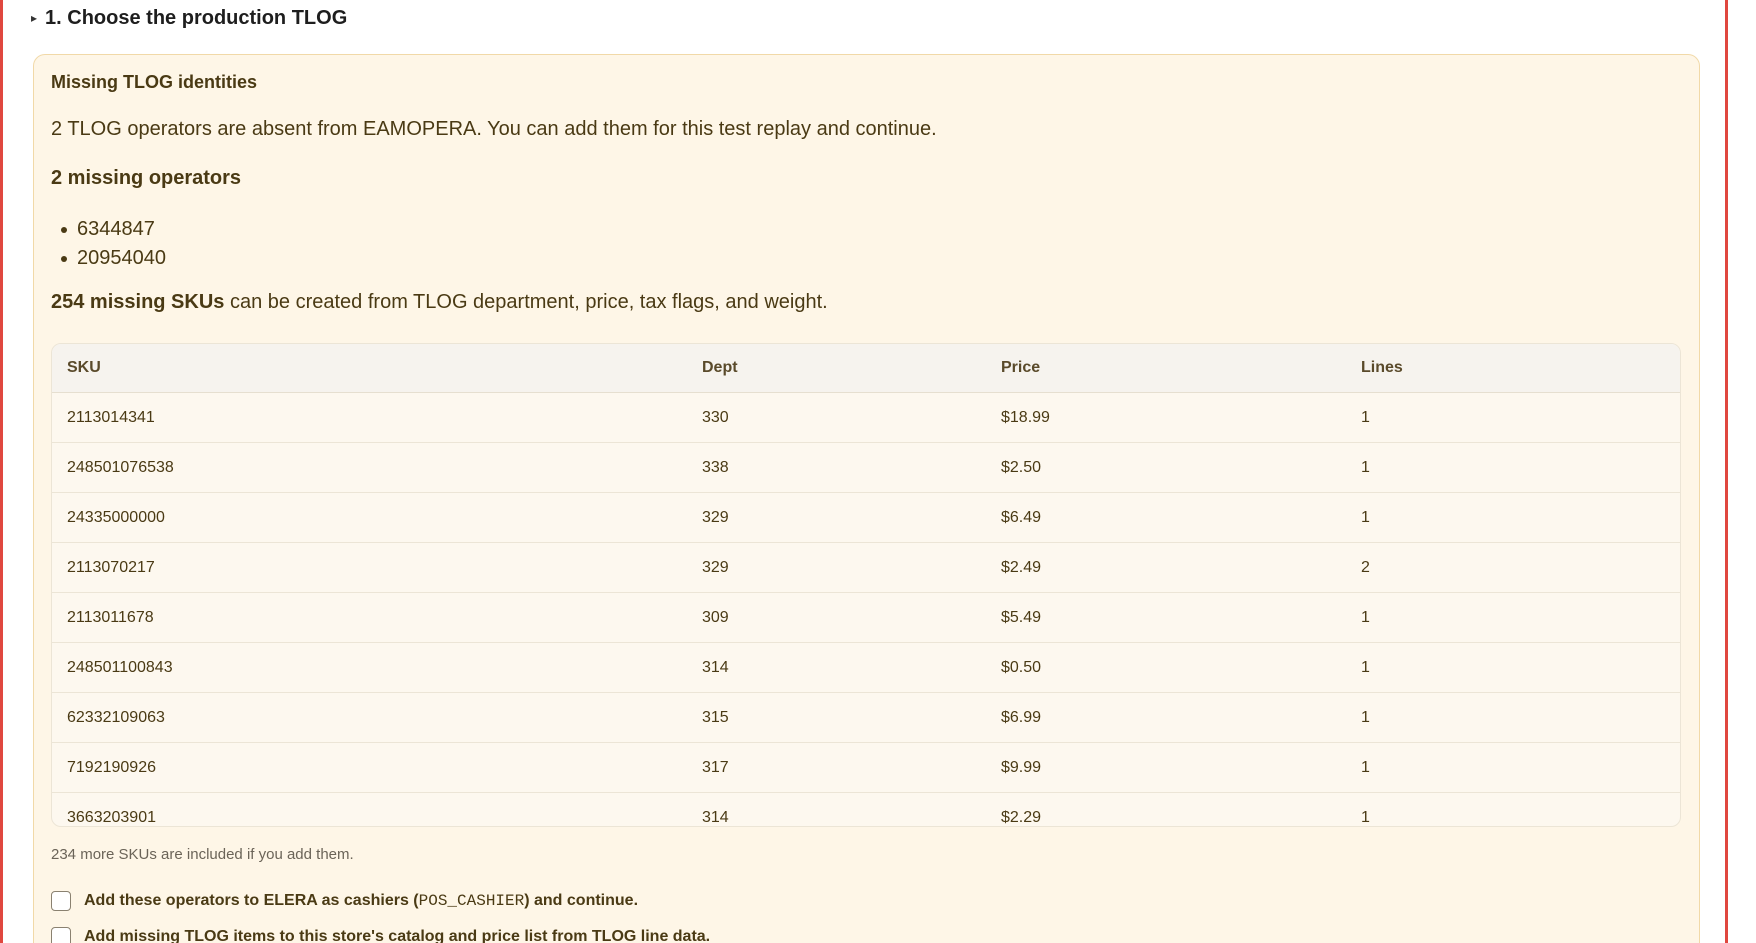 This screenshot has height=943, width=1756. I want to click on cell-price: $6.49, so click(1181, 517).